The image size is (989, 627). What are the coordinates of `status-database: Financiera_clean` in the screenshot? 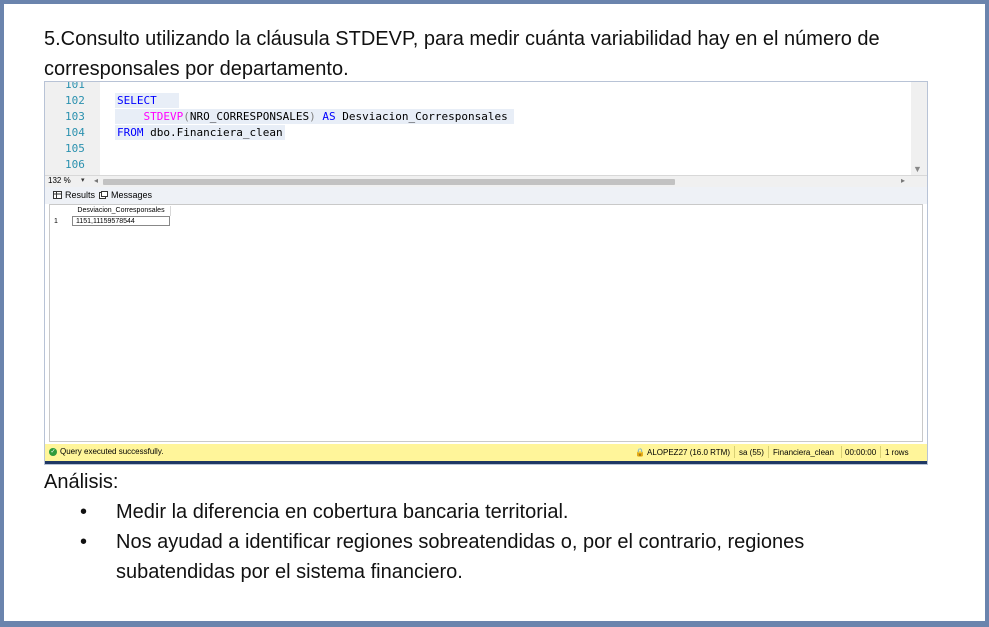 It's located at (803, 452).